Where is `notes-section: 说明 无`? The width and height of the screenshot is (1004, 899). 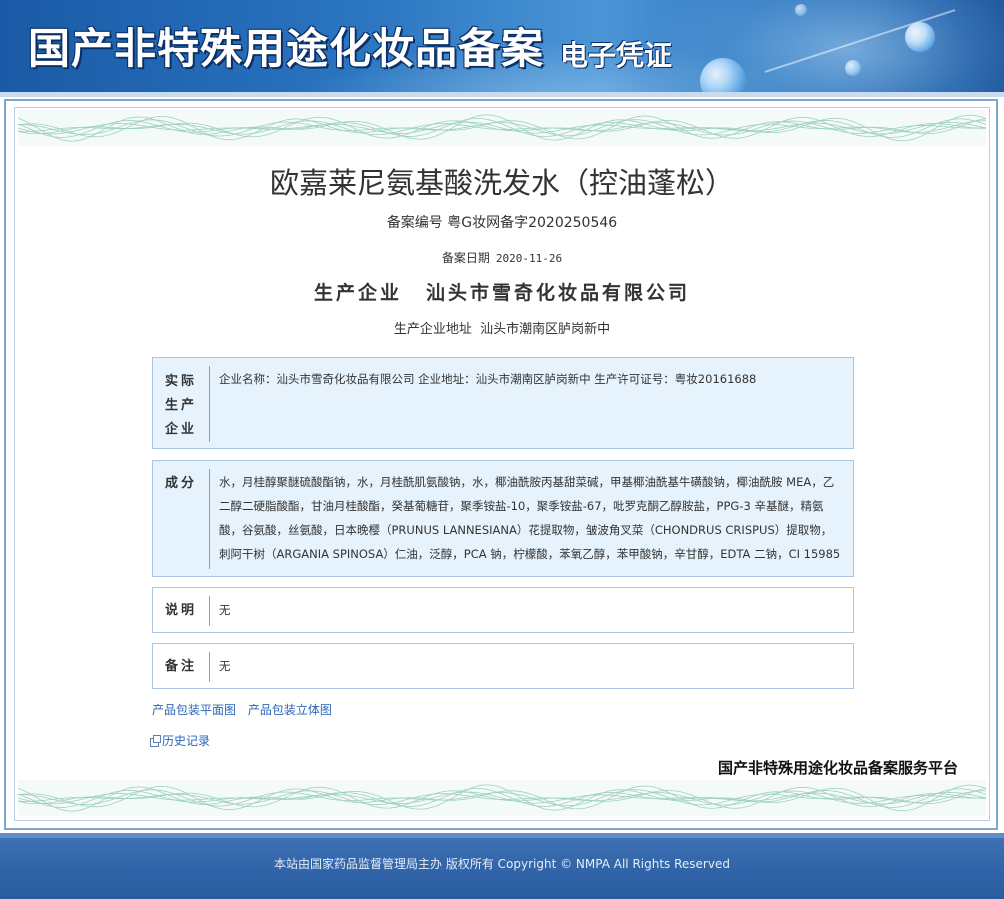
notes-section: 说明 无 is located at coordinates (503, 610).